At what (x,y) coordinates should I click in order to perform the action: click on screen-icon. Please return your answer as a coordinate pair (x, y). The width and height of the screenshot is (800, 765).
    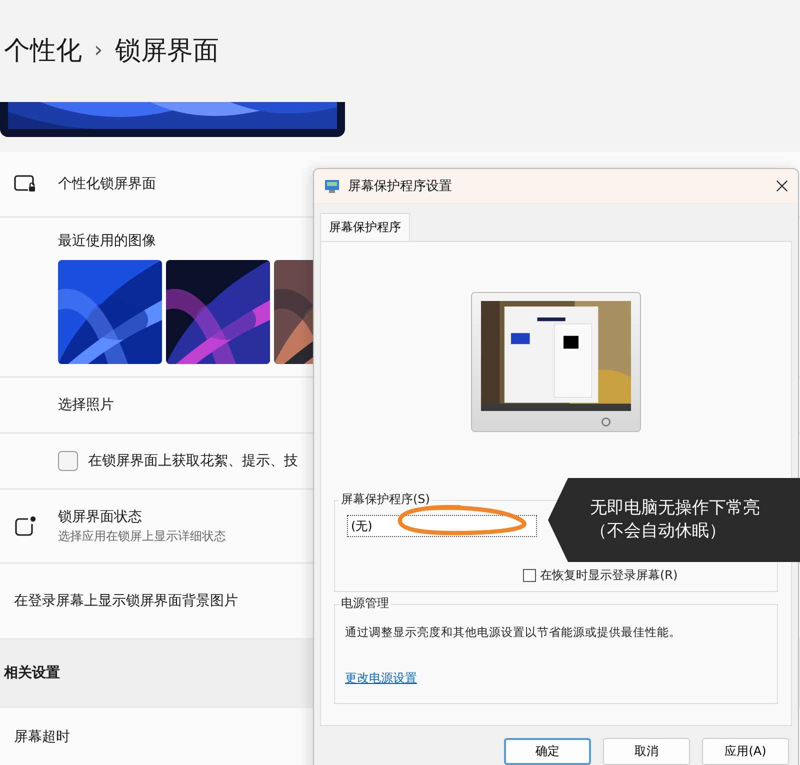
    Looking at the image, I should click on (332, 186).